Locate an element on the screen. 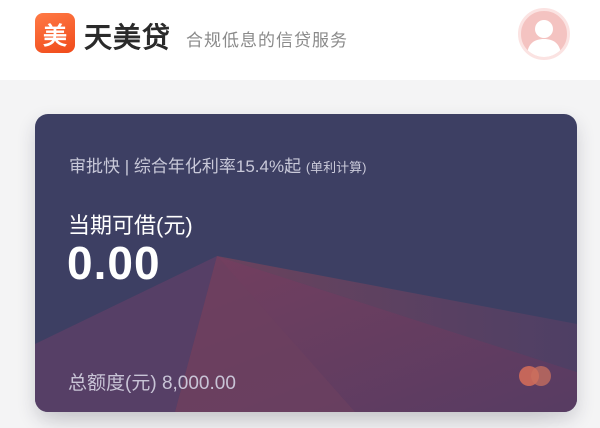 This screenshot has width=600, height=428. user-avatar is located at coordinates (544, 34).